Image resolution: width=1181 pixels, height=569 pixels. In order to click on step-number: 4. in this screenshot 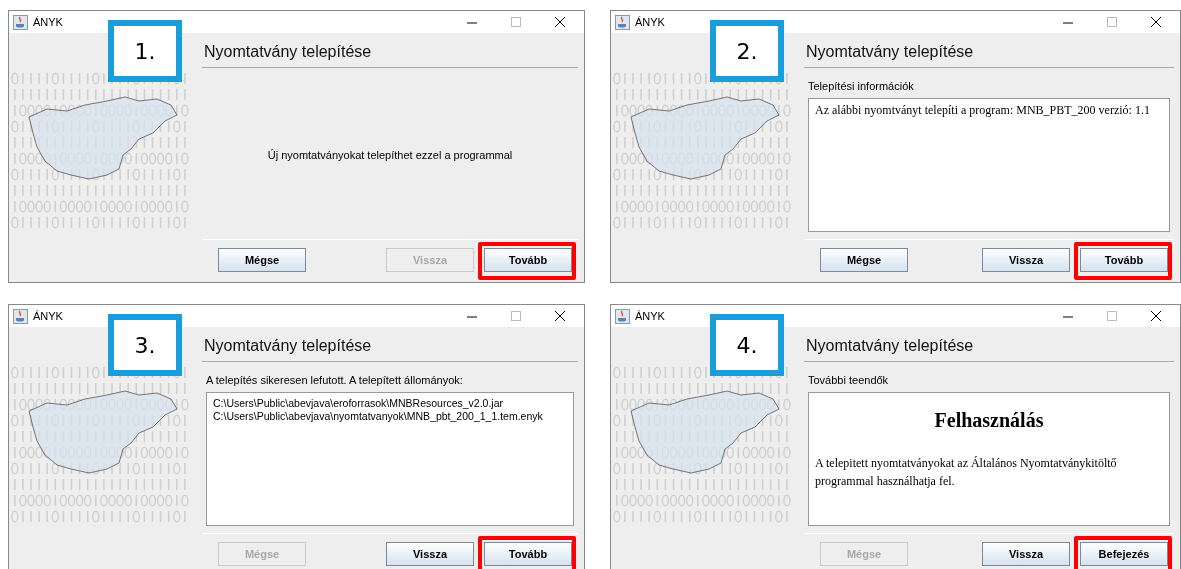, I will do `click(747, 345)`.